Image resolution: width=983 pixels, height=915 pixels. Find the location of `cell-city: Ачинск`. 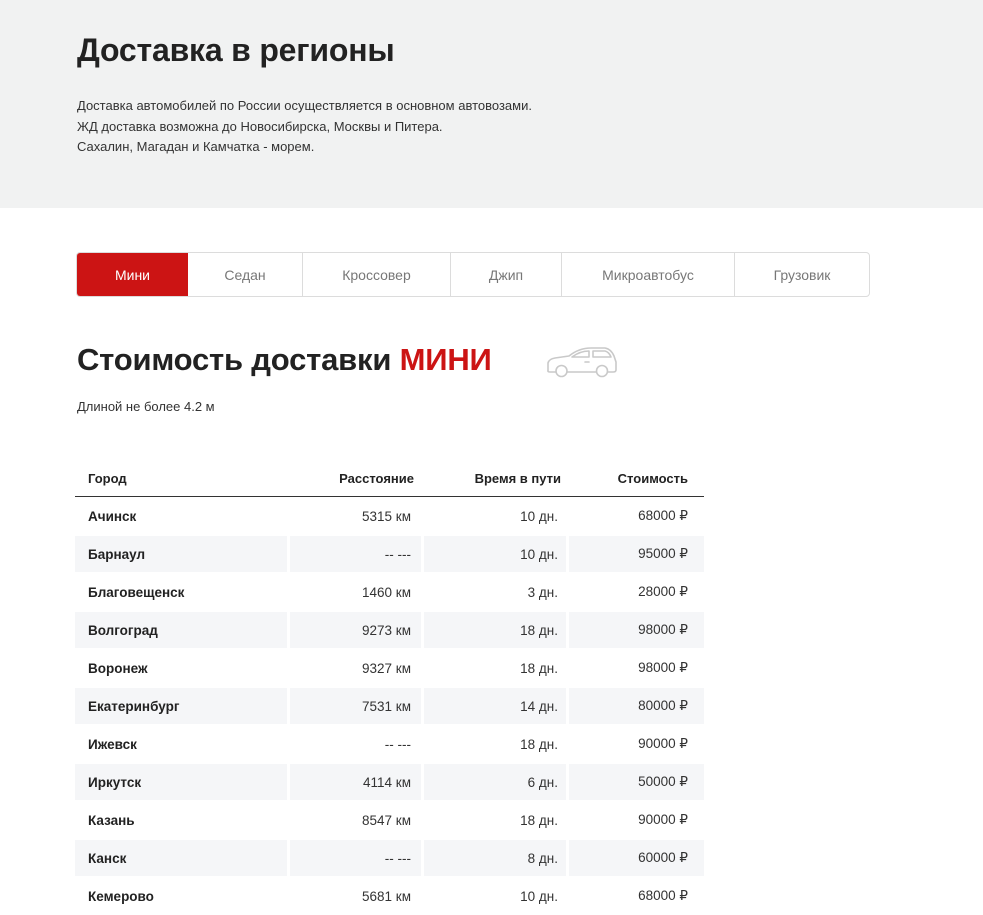

cell-city: Ачинск is located at coordinates (182, 516).